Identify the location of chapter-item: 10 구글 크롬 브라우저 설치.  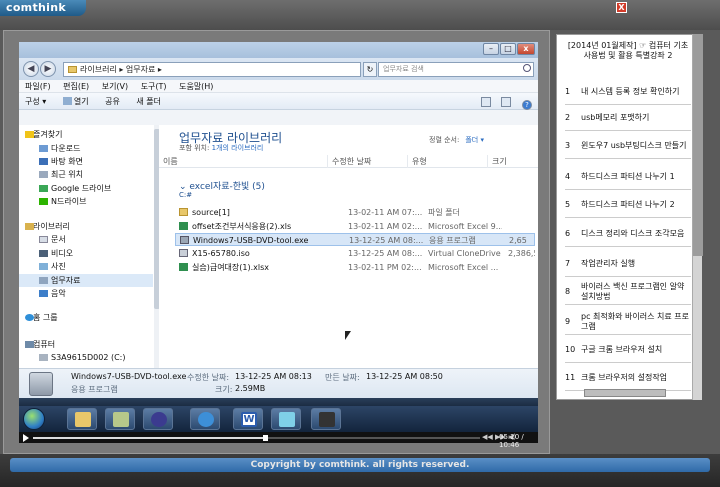
(628, 350).